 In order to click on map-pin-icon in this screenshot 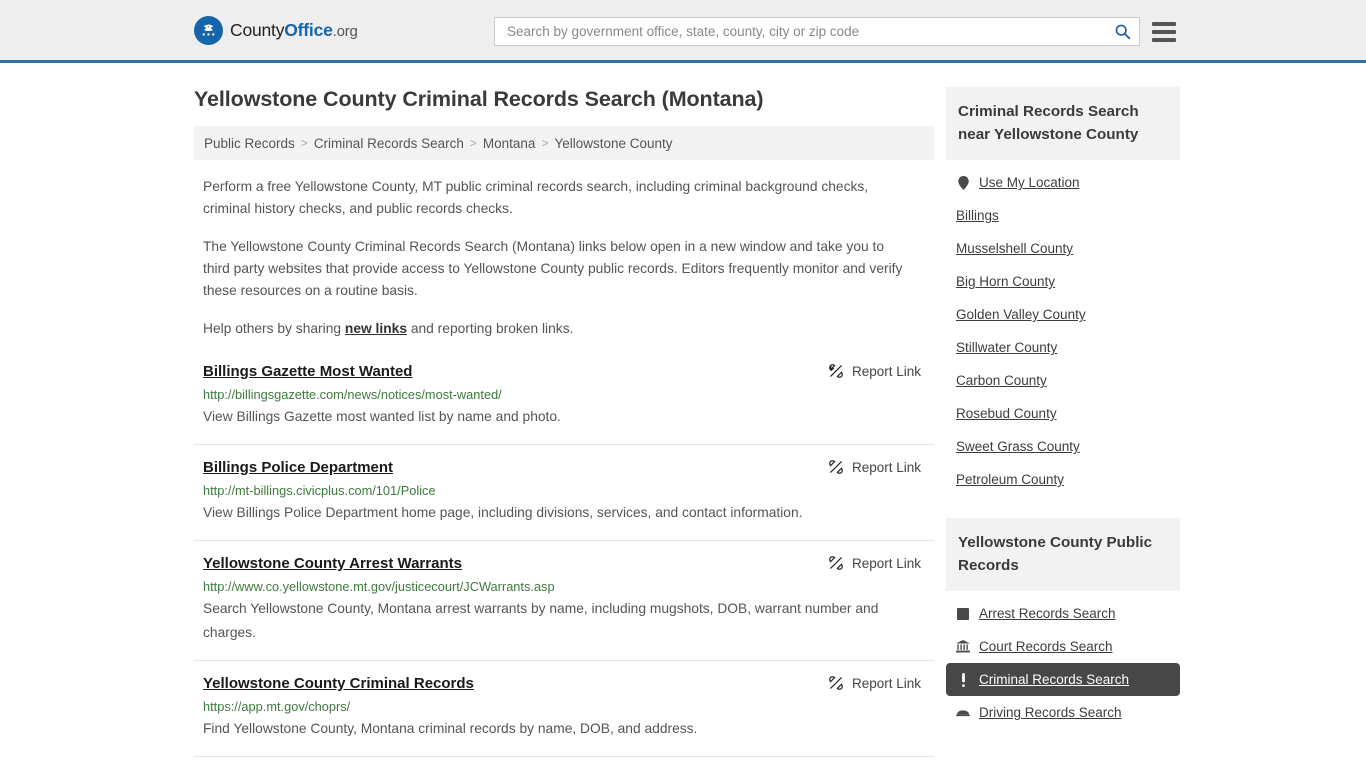, I will do `click(963, 182)`.